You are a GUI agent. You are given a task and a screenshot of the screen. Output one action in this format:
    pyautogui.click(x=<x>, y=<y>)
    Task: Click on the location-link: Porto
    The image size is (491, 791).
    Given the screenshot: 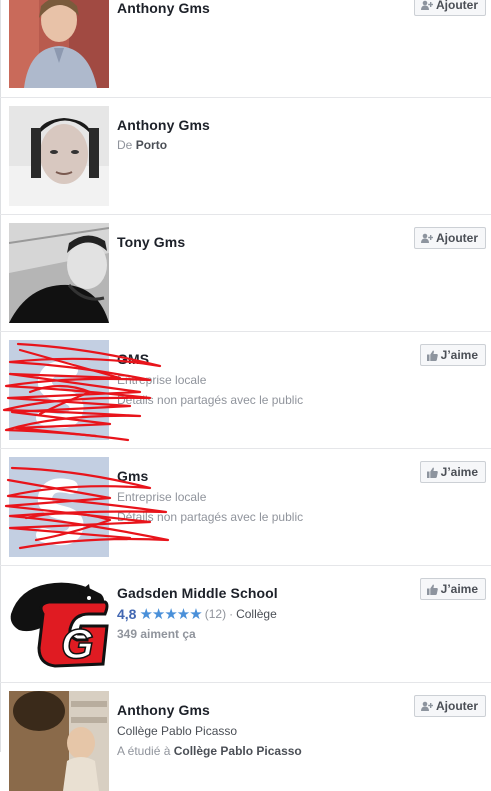 What is the action you would take?
    pyautogui.click(x=151, y=145)
    